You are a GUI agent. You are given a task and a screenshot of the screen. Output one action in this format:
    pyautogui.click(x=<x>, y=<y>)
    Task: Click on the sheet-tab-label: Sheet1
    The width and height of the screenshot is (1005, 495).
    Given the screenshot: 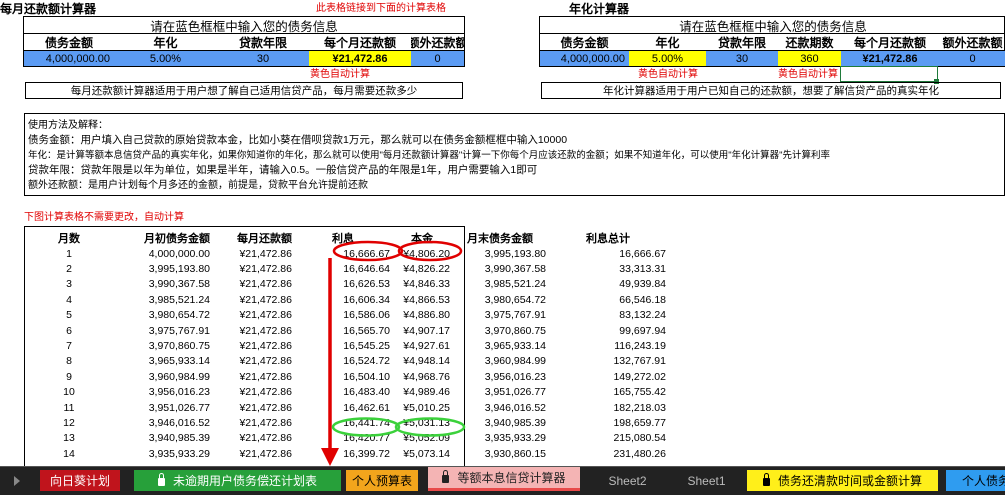 What is the action you would take?
    pyautogui.click(x=706, y=480)
    